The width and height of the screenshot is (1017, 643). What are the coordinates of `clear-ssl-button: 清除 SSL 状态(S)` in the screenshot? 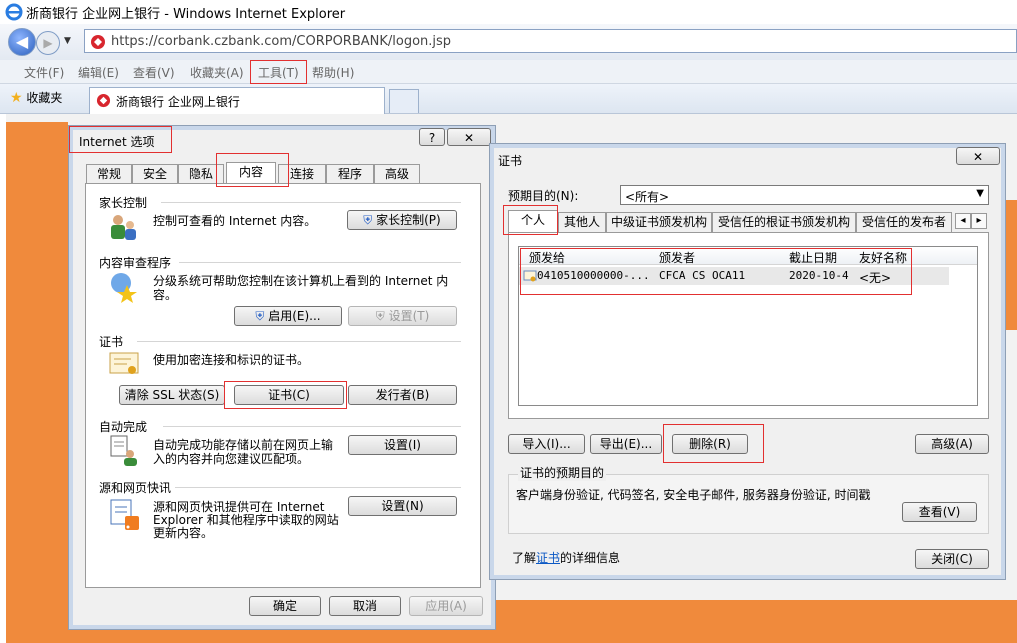 It's located at (172, 395).